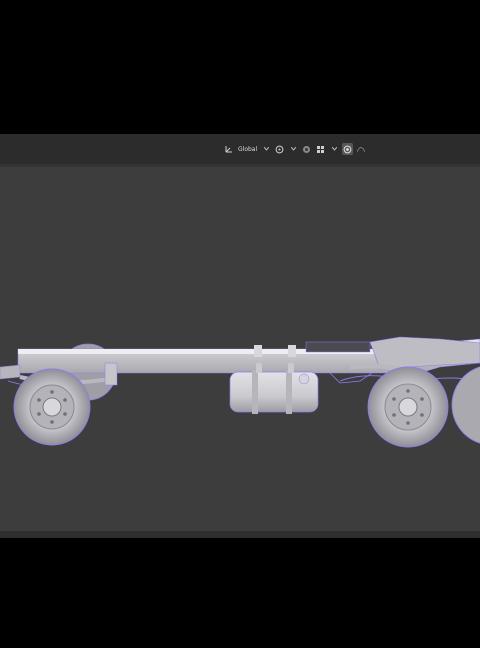  Describe the element at coordinates (465, 405) in the screenshot. I see `front-far-wheel` at that location.